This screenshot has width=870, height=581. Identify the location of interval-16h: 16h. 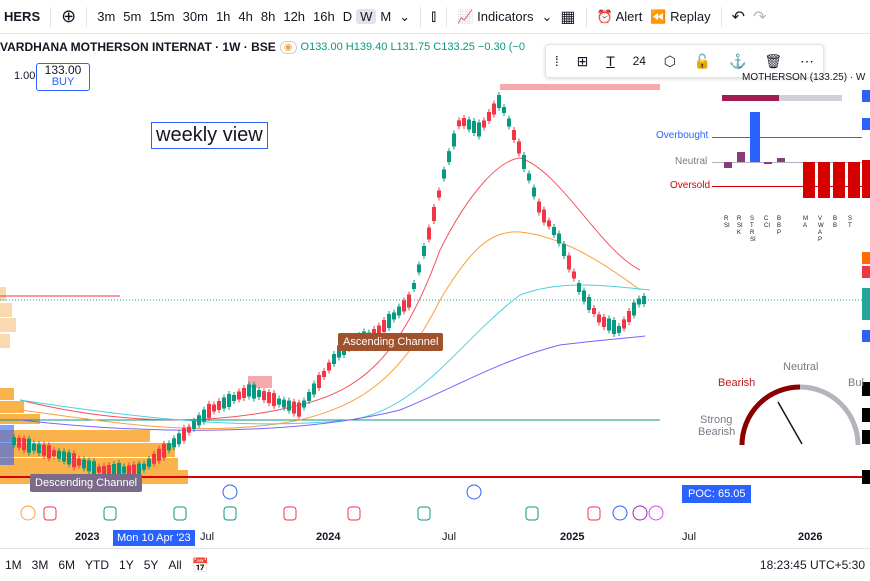
(324, 16).